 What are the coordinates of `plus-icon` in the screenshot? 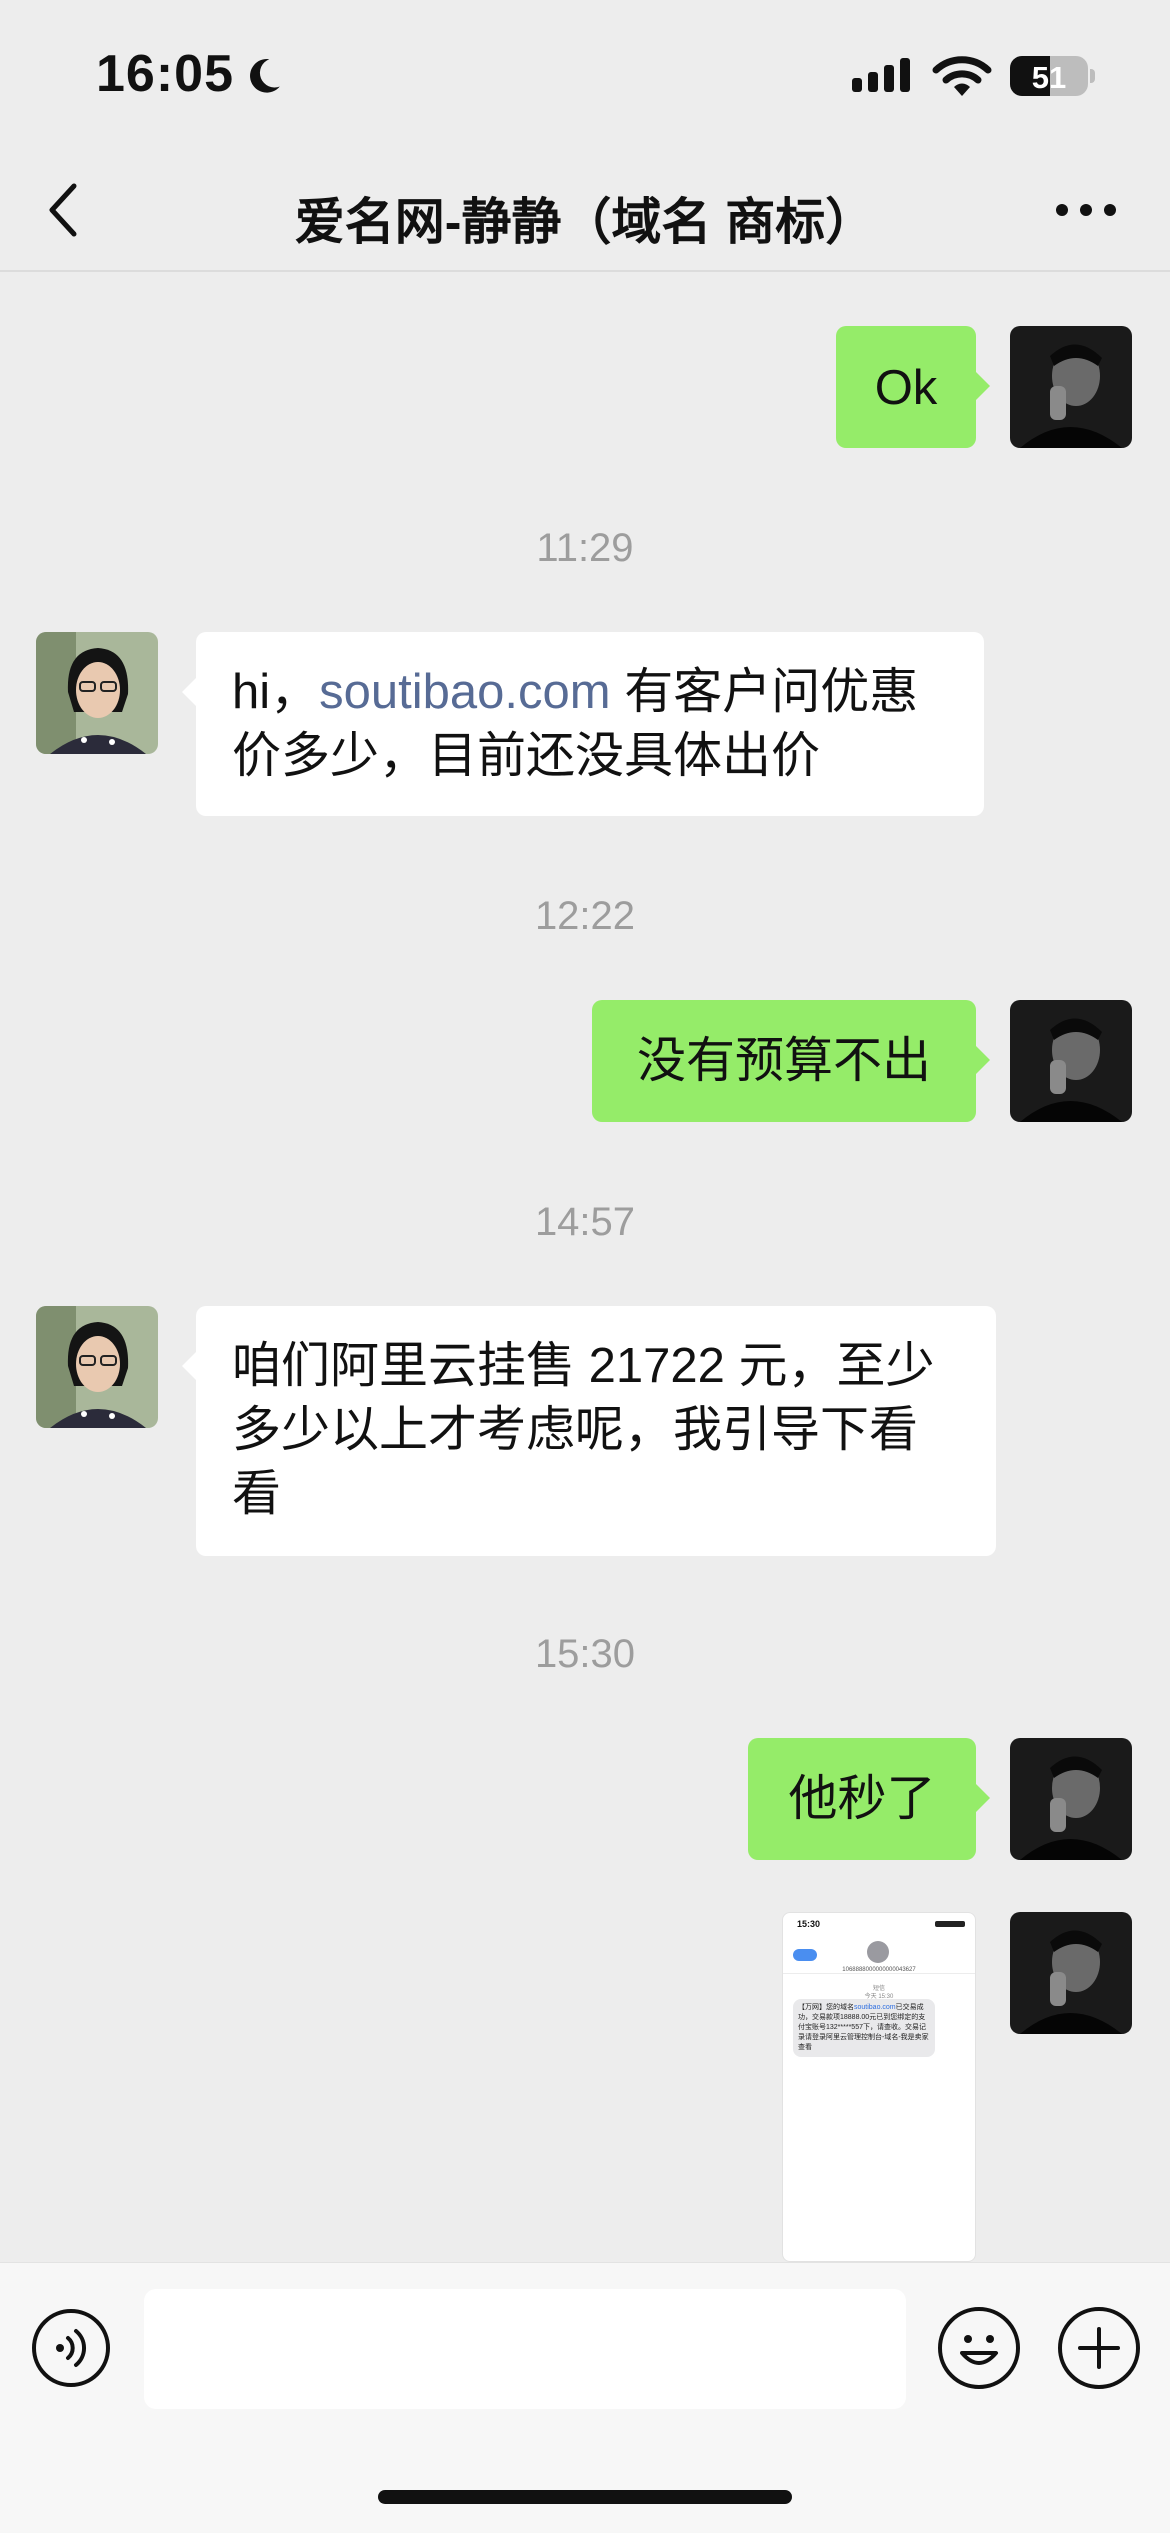 It's located at (1099, 2348).